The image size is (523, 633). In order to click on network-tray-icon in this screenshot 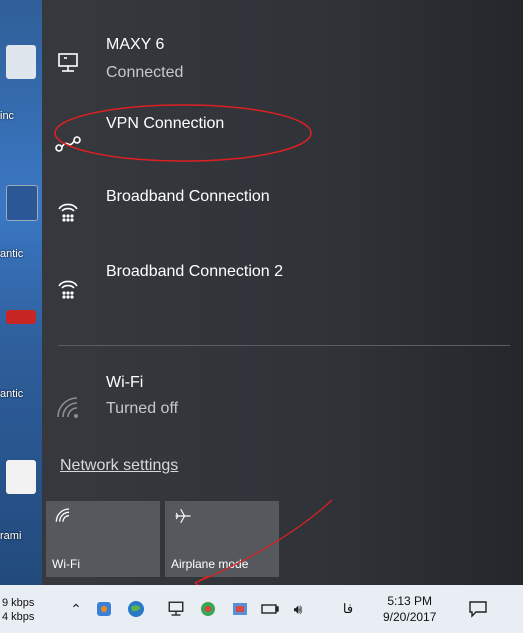, I will do `click(176, 609)`.